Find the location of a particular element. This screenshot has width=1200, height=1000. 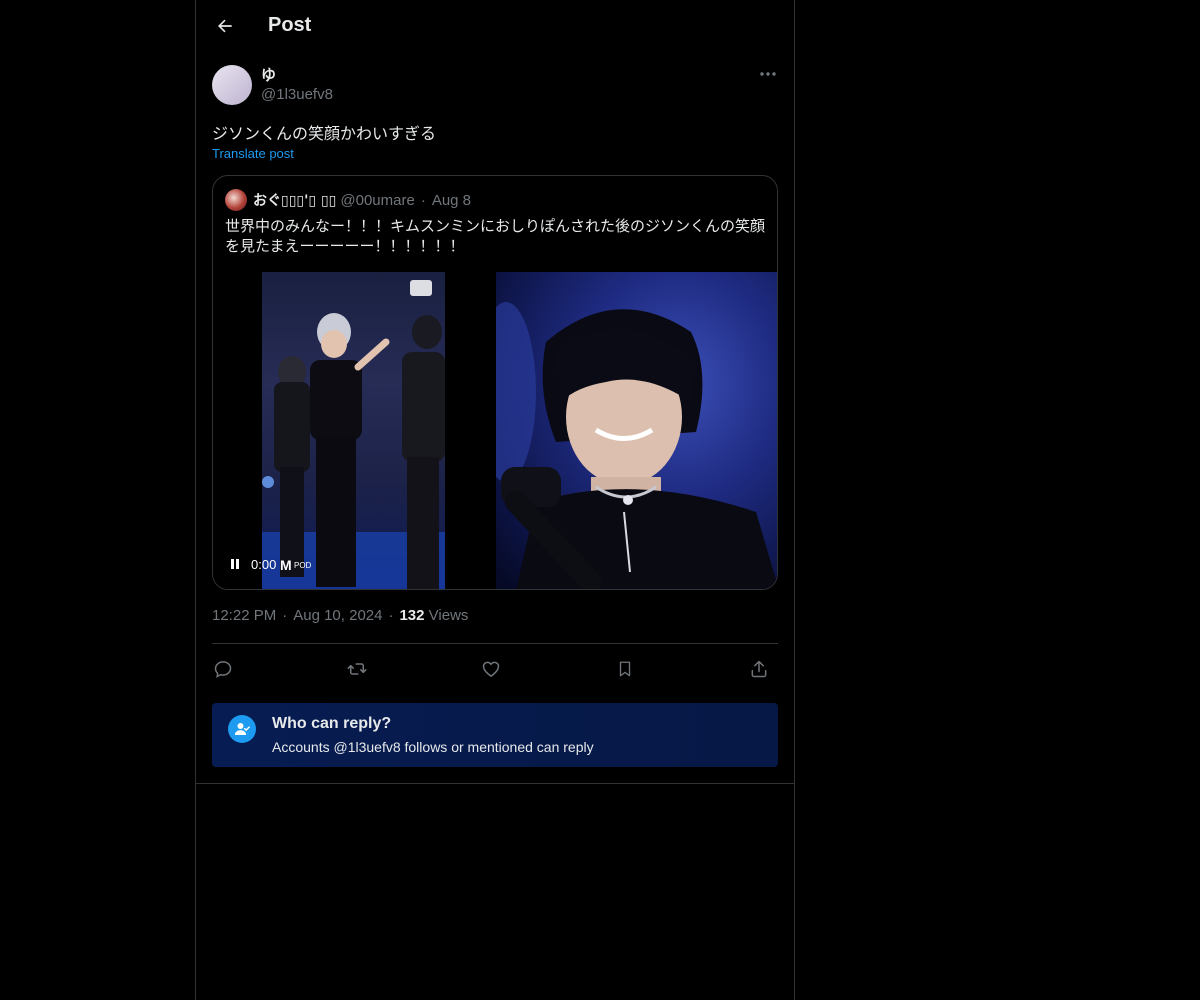

translate-post-link: Translate post is located at coordinates (253, 153).